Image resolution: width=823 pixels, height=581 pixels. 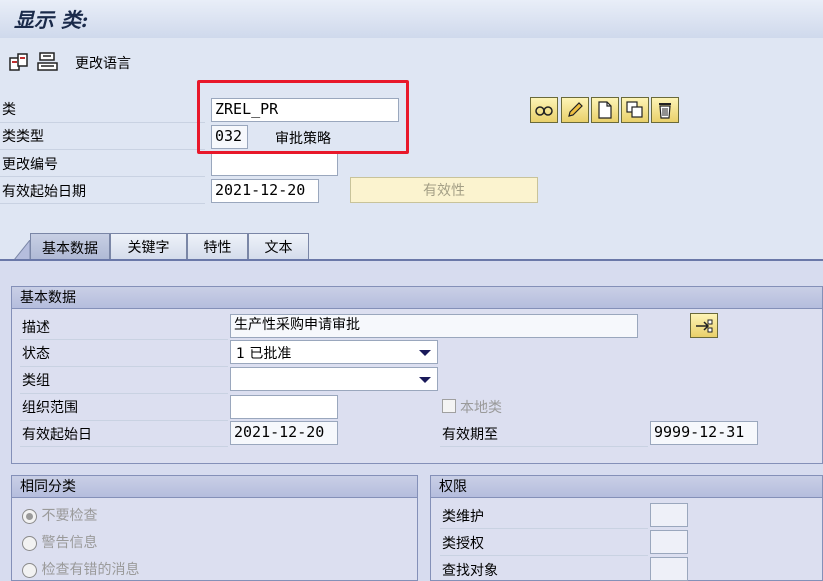 I want to click on option-warning: 警告信息, so click(x=59, y=542).